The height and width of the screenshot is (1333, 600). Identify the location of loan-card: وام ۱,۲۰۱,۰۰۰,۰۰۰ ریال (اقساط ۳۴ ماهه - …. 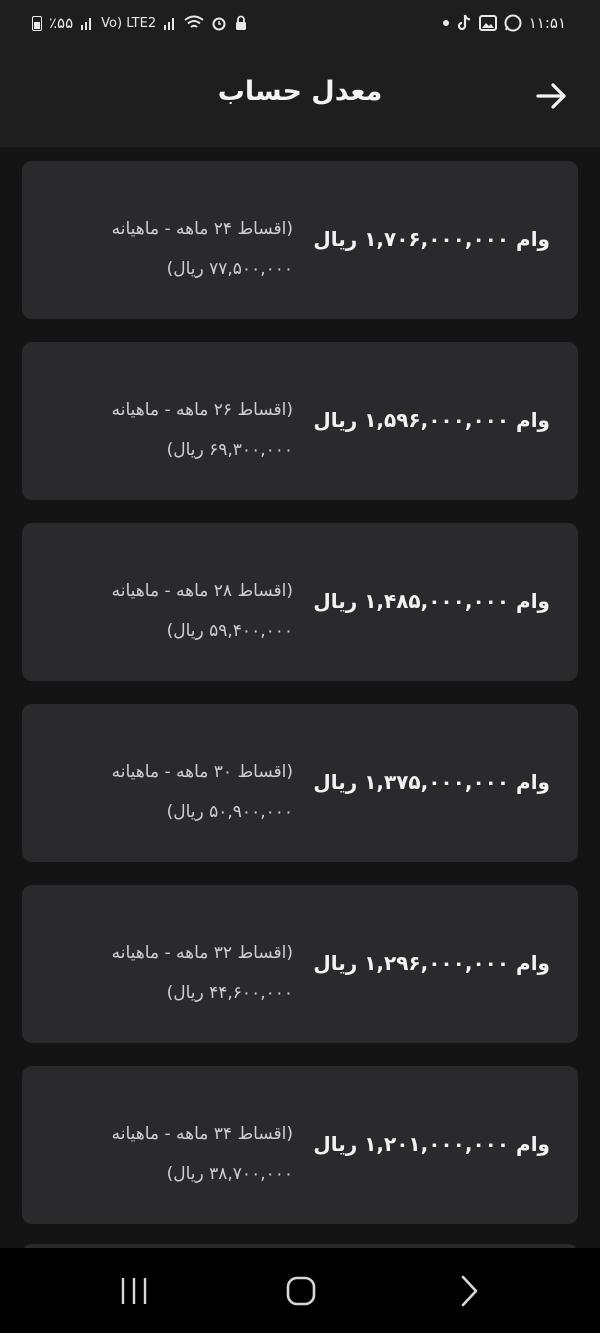
(300, 1145).